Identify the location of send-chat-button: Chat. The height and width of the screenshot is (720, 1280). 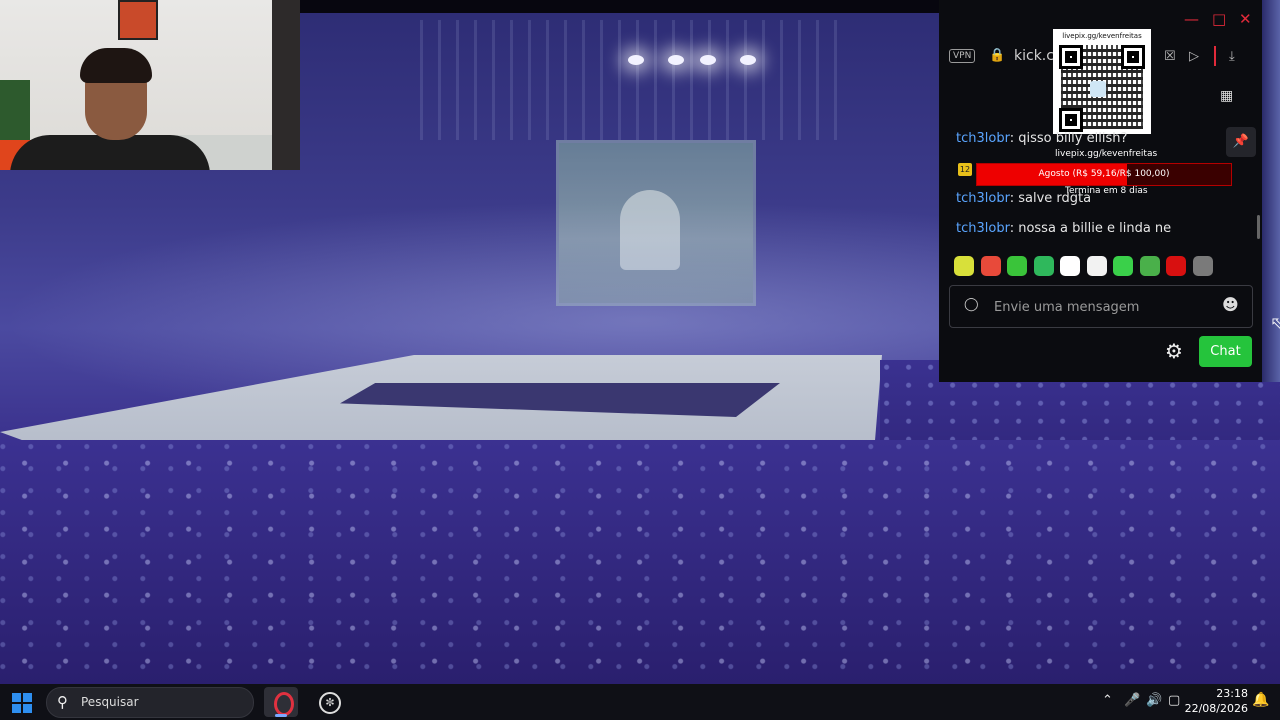
(1225, 351).